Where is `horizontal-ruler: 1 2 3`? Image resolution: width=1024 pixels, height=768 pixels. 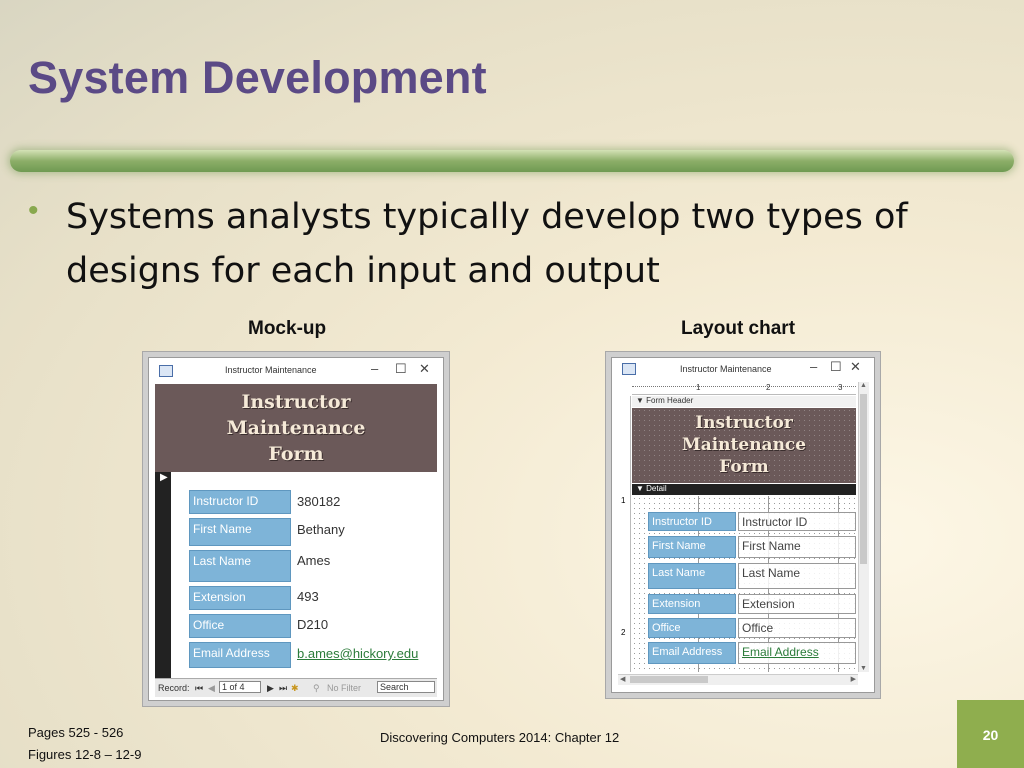
horizontal-ruler: 1 2 3 is located at coordinates (744, 388).